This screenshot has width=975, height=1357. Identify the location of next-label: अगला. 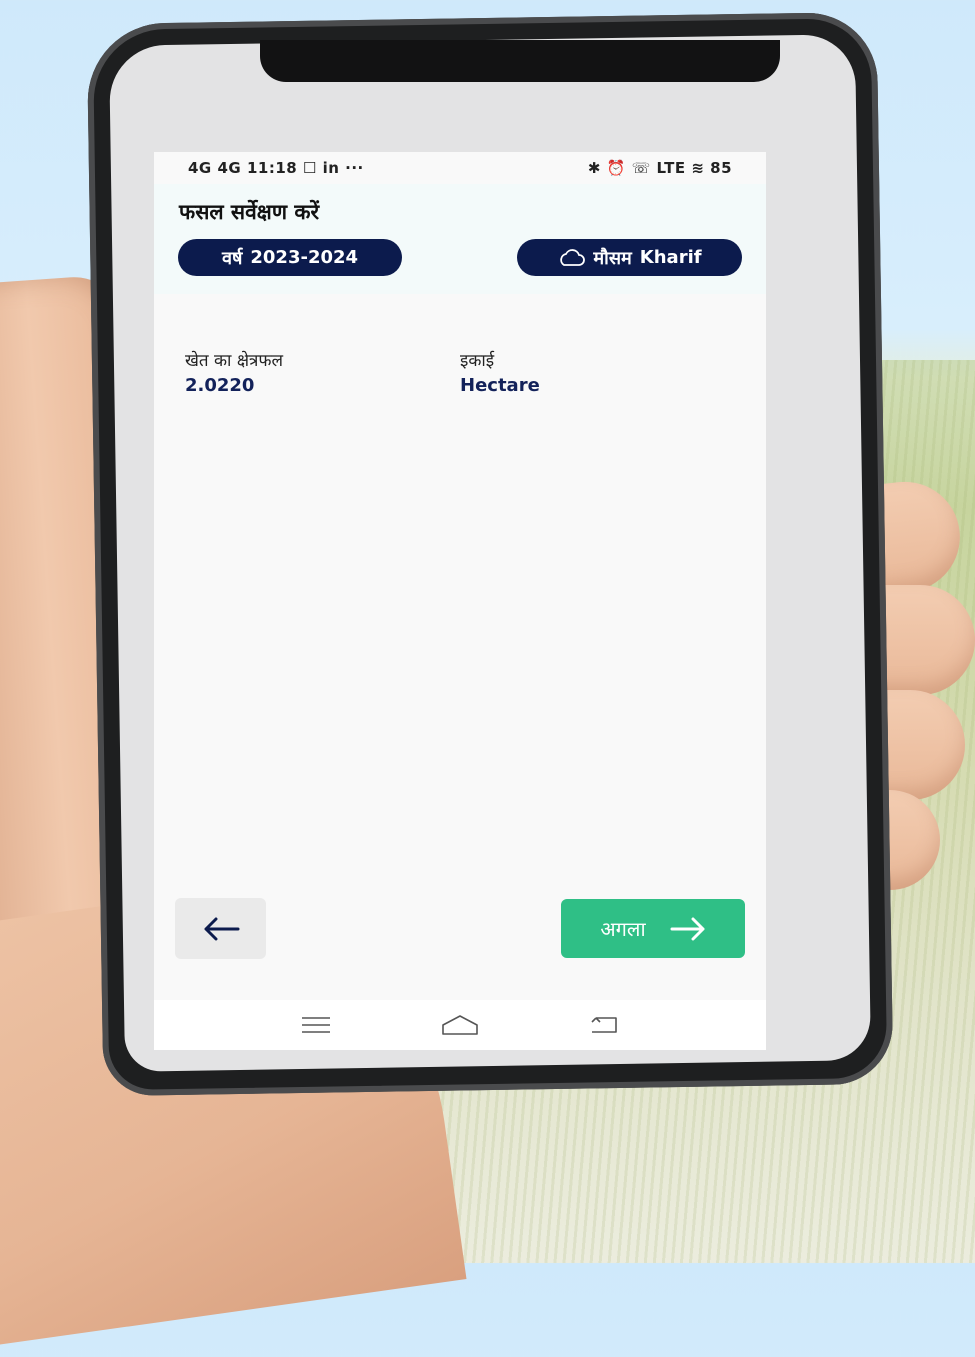
(623, 929).